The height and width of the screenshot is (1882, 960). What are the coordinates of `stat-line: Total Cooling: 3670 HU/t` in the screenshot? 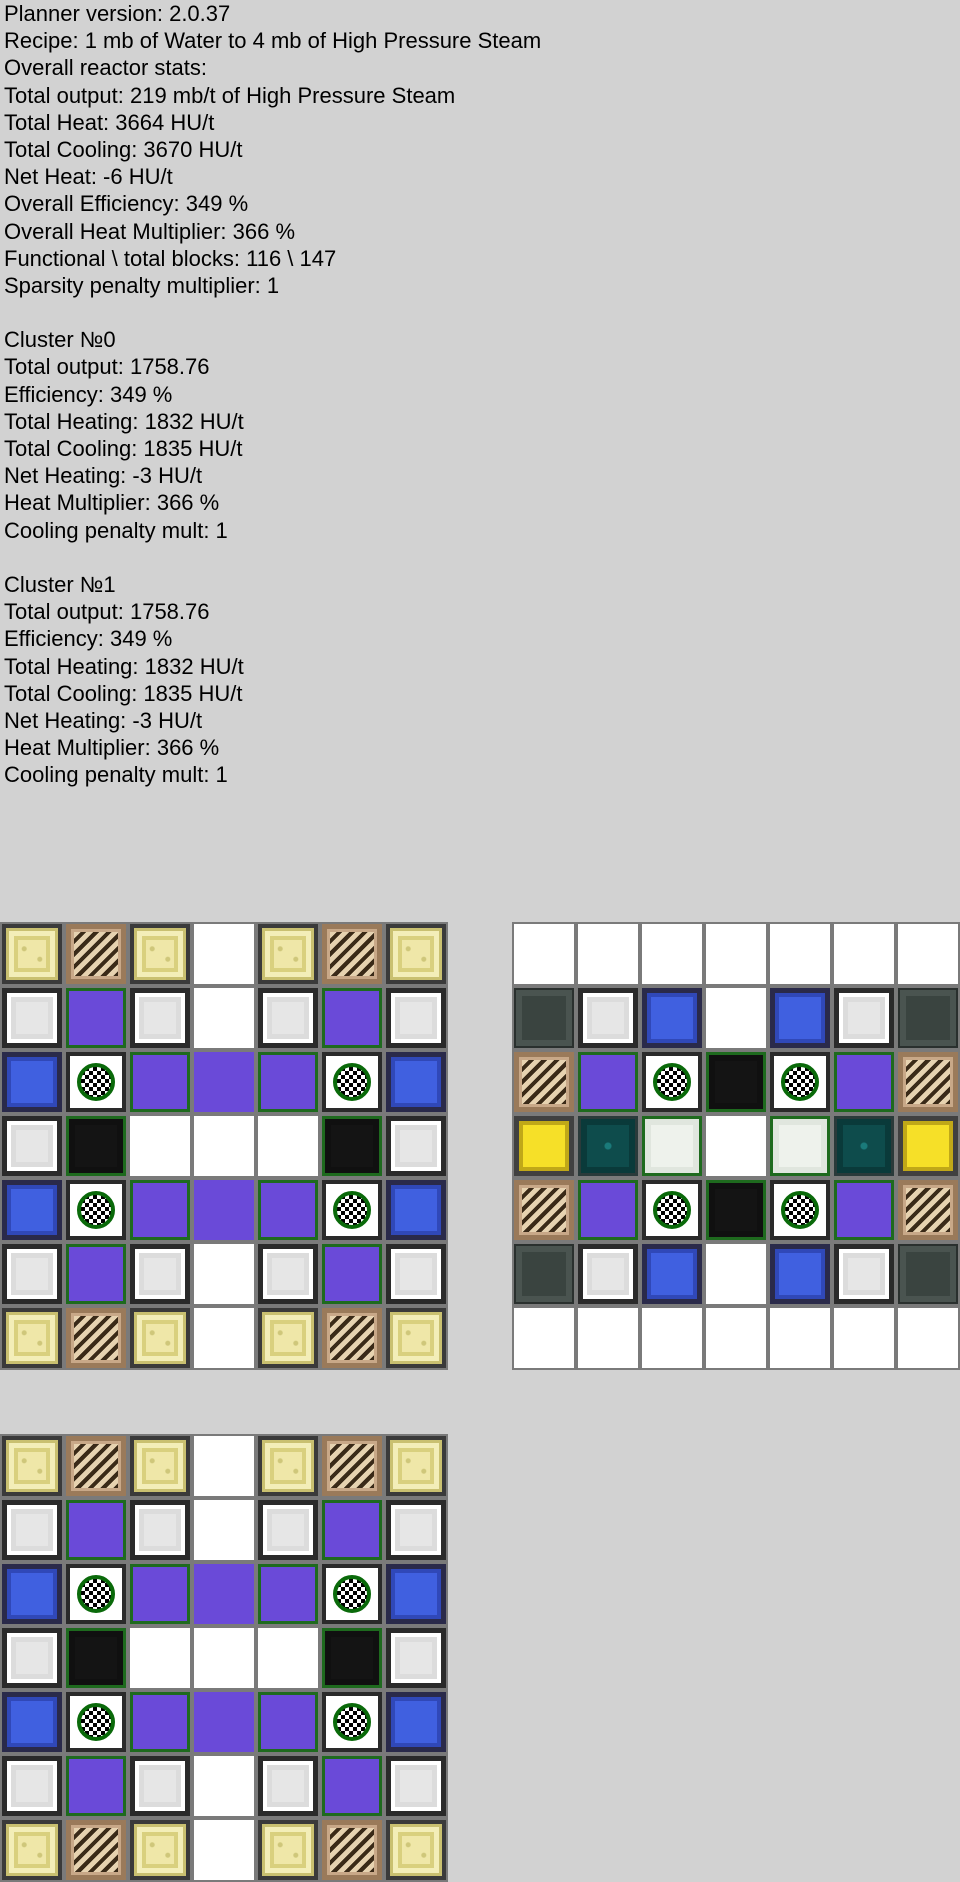 It's located at (123, 149).